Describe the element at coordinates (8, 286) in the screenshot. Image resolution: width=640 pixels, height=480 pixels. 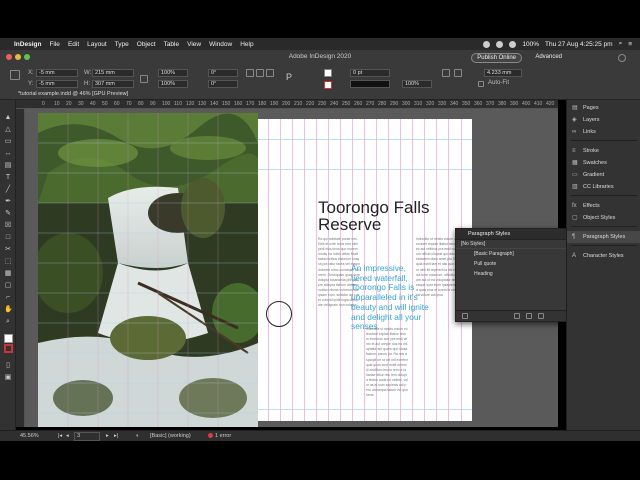
I see `note-tool-icon: ▢` at that location.